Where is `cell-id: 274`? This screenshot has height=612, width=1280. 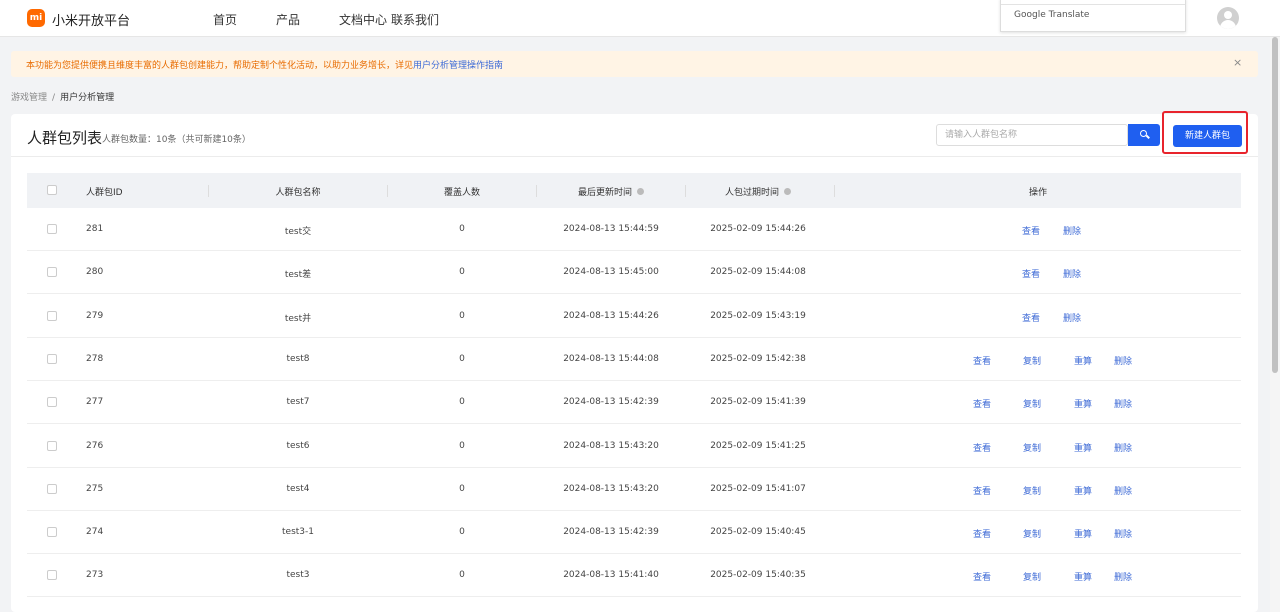 cell-id: 274 is located at coordinates (95, 532).